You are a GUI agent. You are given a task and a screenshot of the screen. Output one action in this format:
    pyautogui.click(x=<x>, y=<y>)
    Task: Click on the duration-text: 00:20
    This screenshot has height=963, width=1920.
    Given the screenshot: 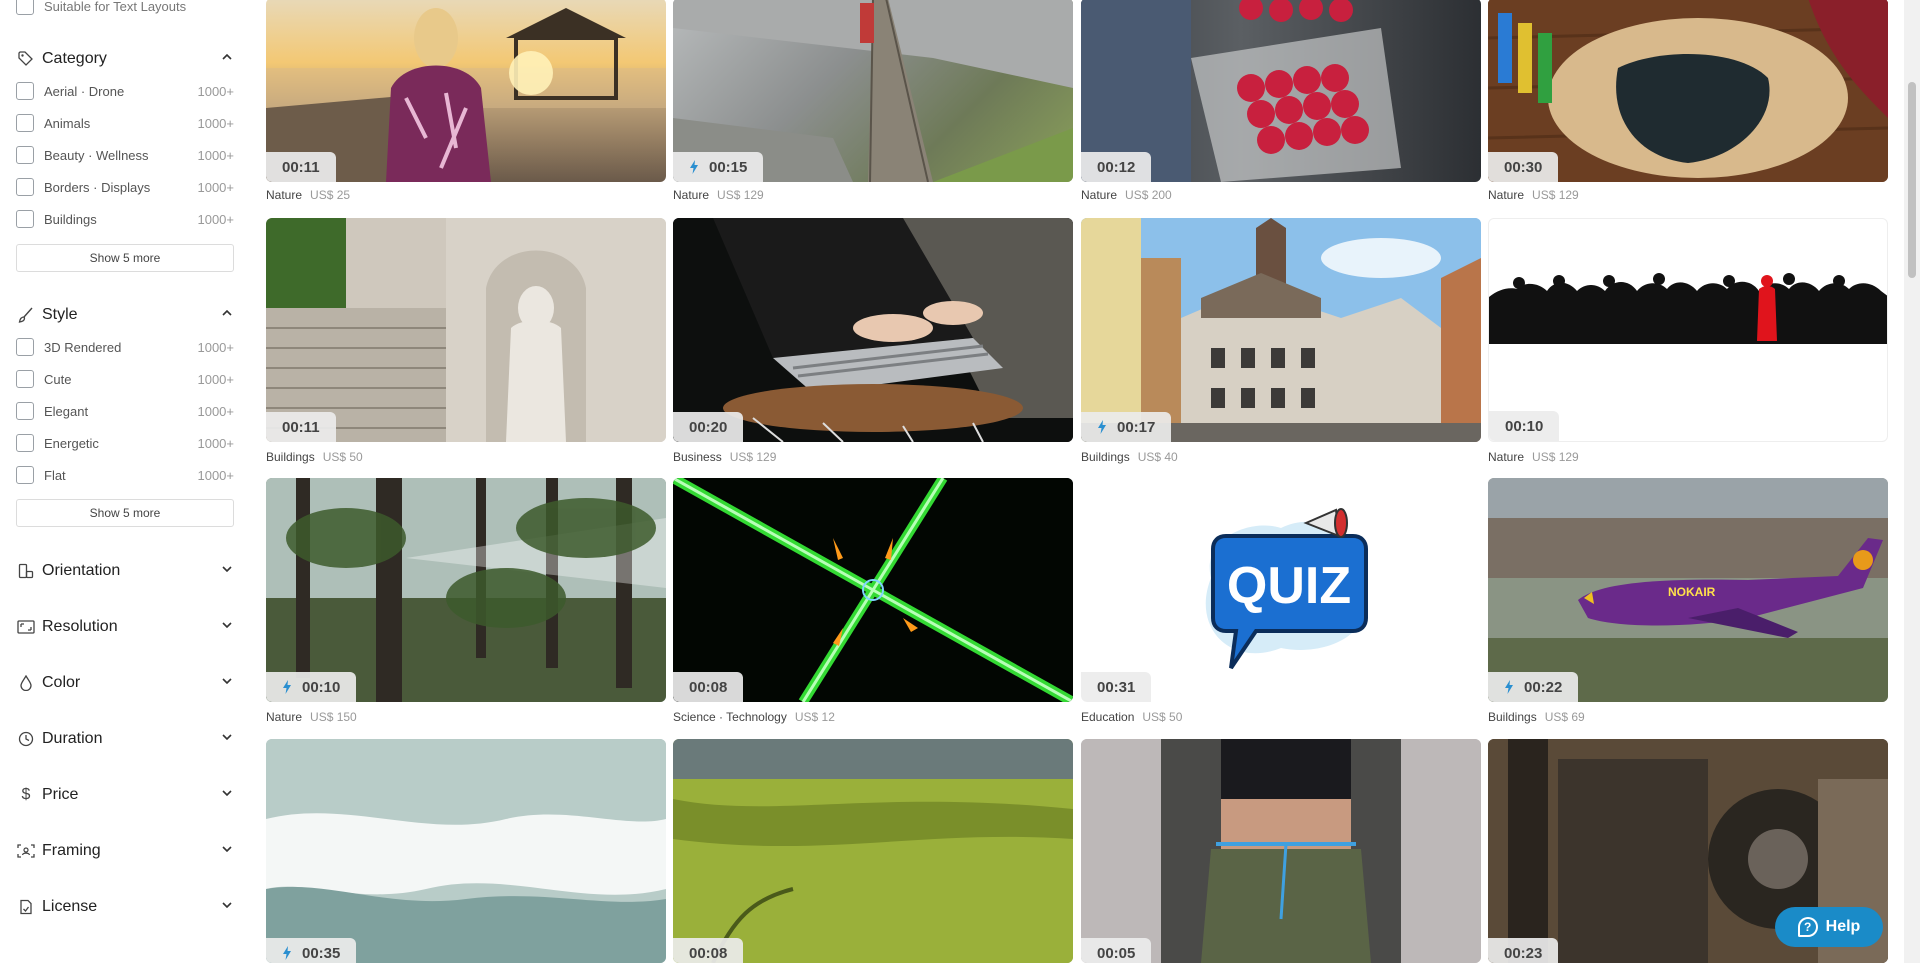 What is the action you would take?
    pyautogui.click(x=708, y=427)
    